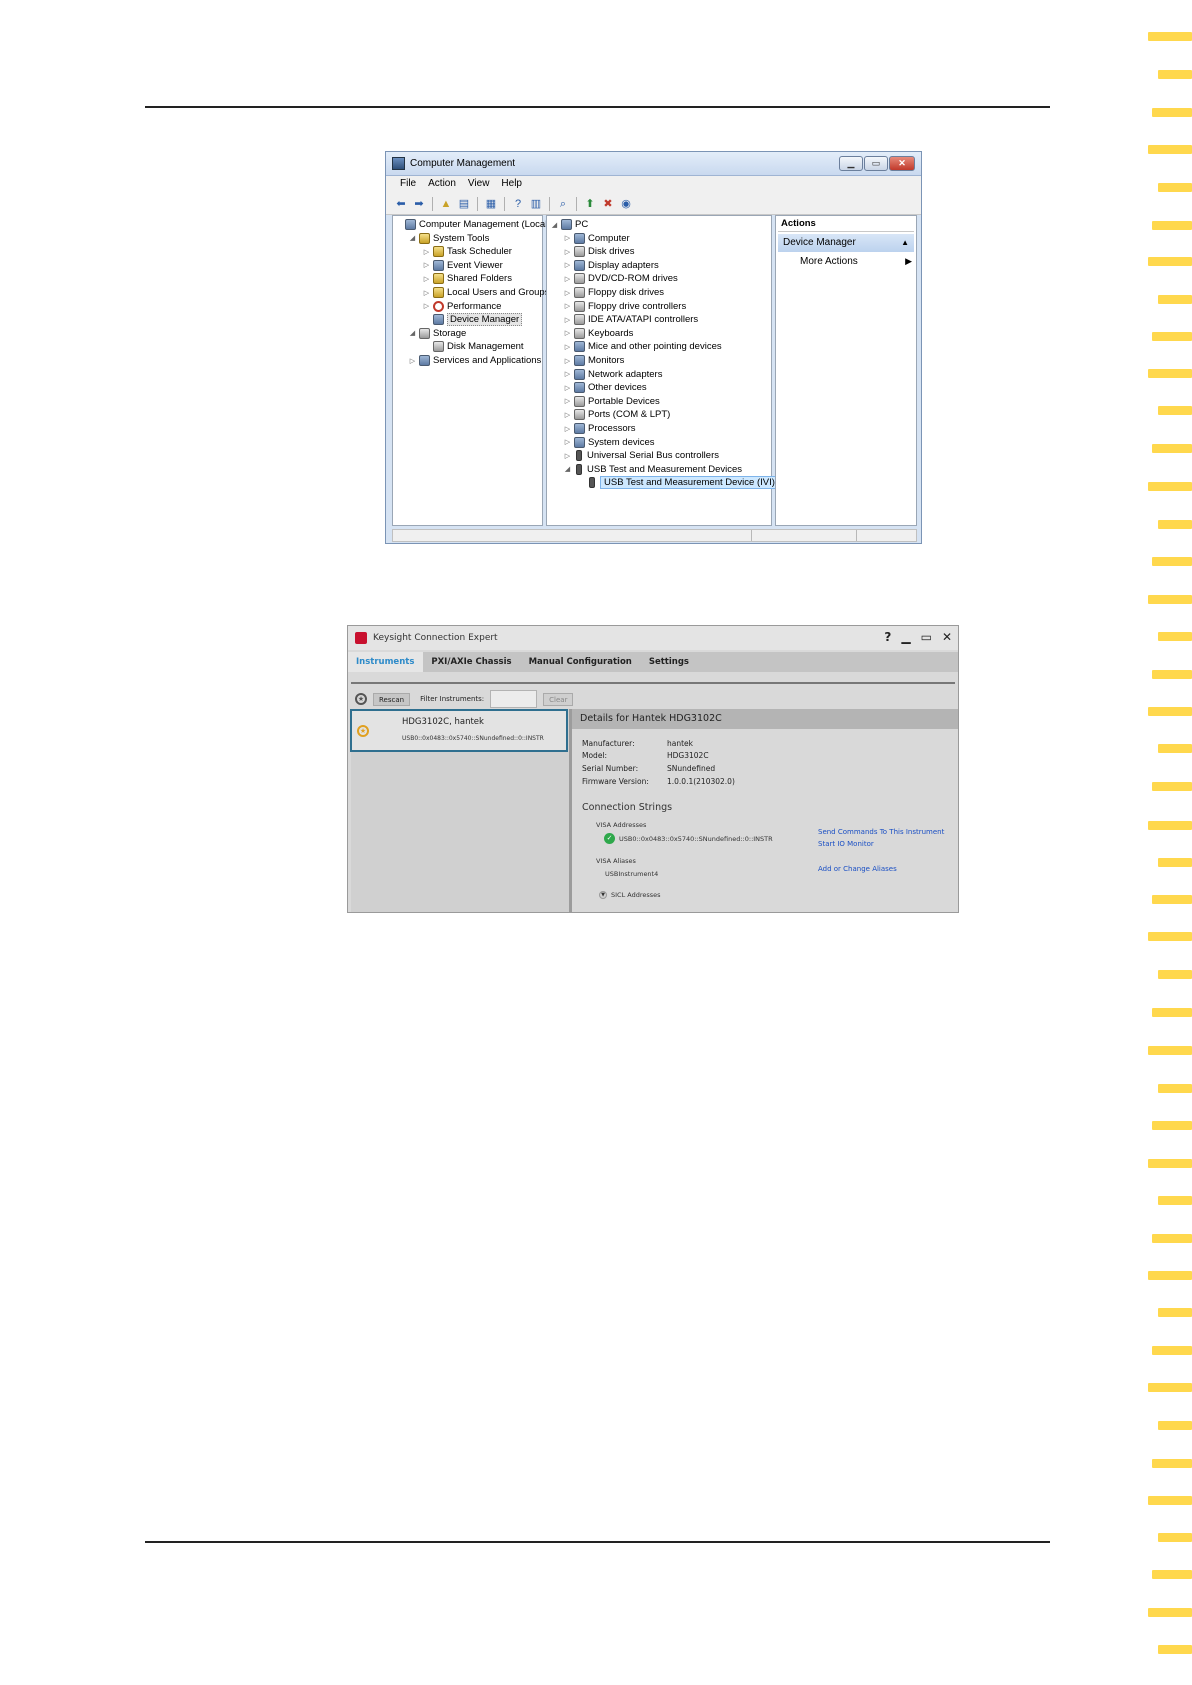 The width and height of the screenshot is (1192, 1685). What do you see at coordinates (446, 204) in the screenshot?
I see `up-folder-icon: ▲` at bounding box center [446, 204].